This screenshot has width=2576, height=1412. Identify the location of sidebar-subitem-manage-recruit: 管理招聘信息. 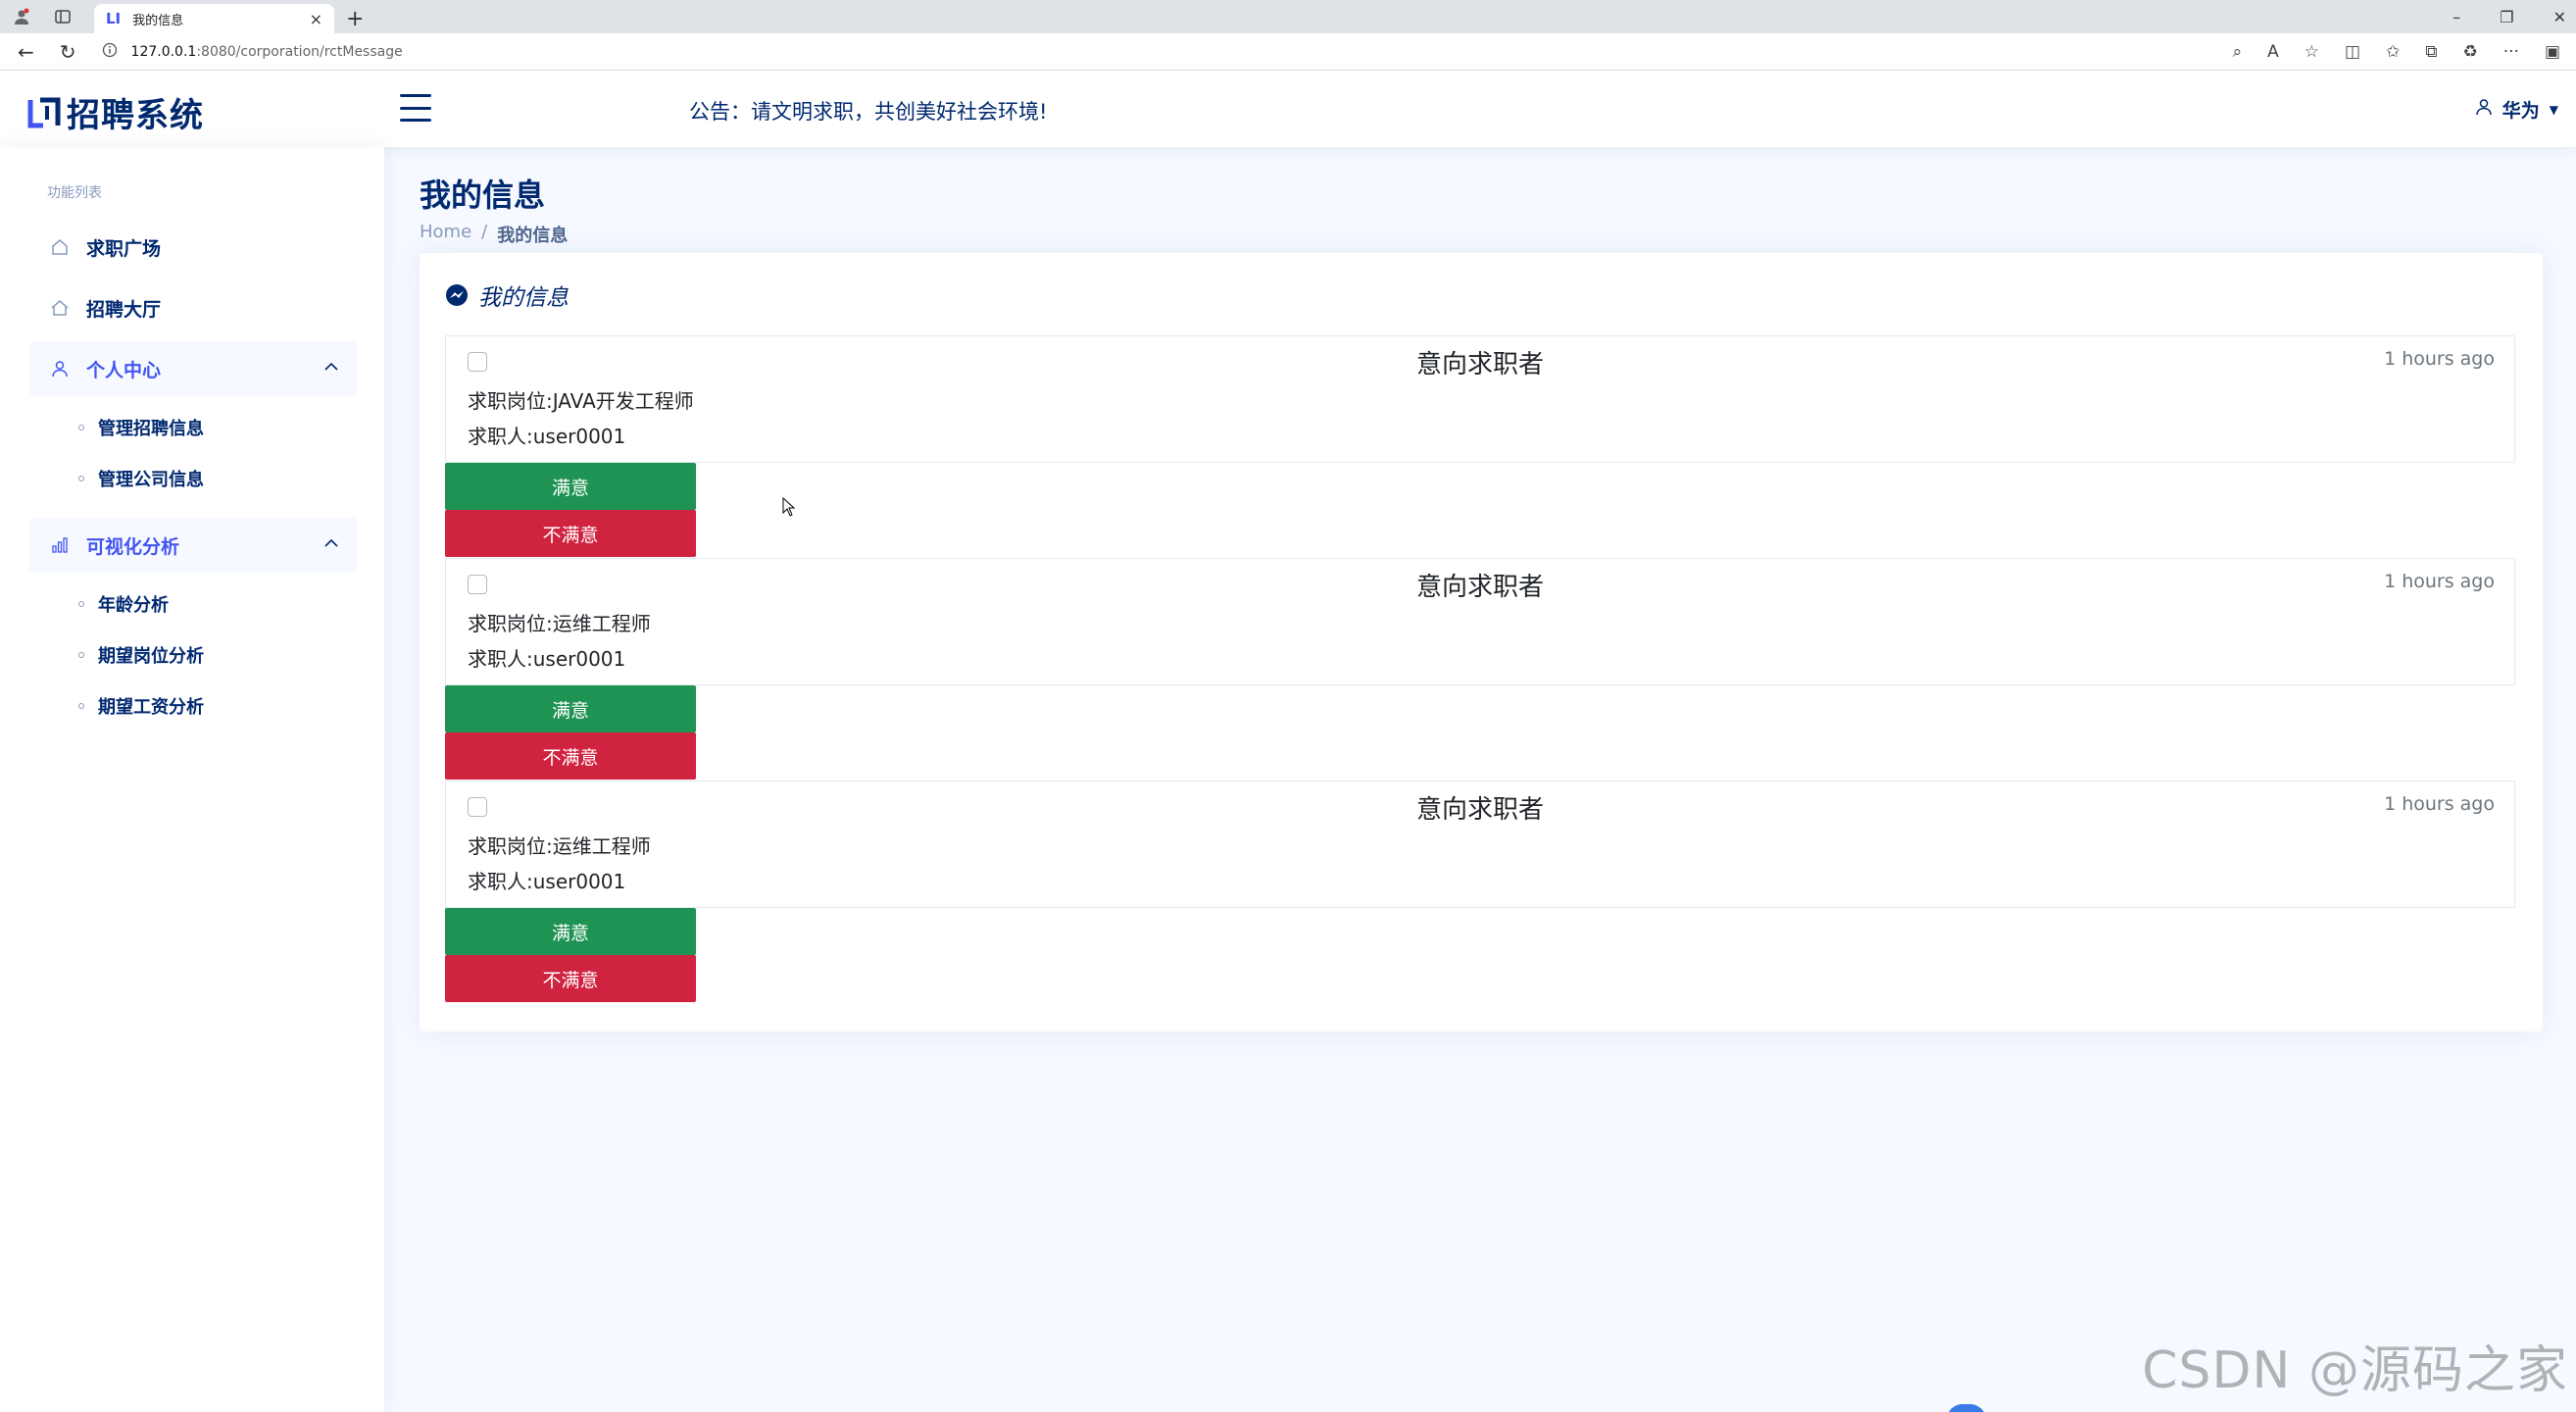
(193, 427).